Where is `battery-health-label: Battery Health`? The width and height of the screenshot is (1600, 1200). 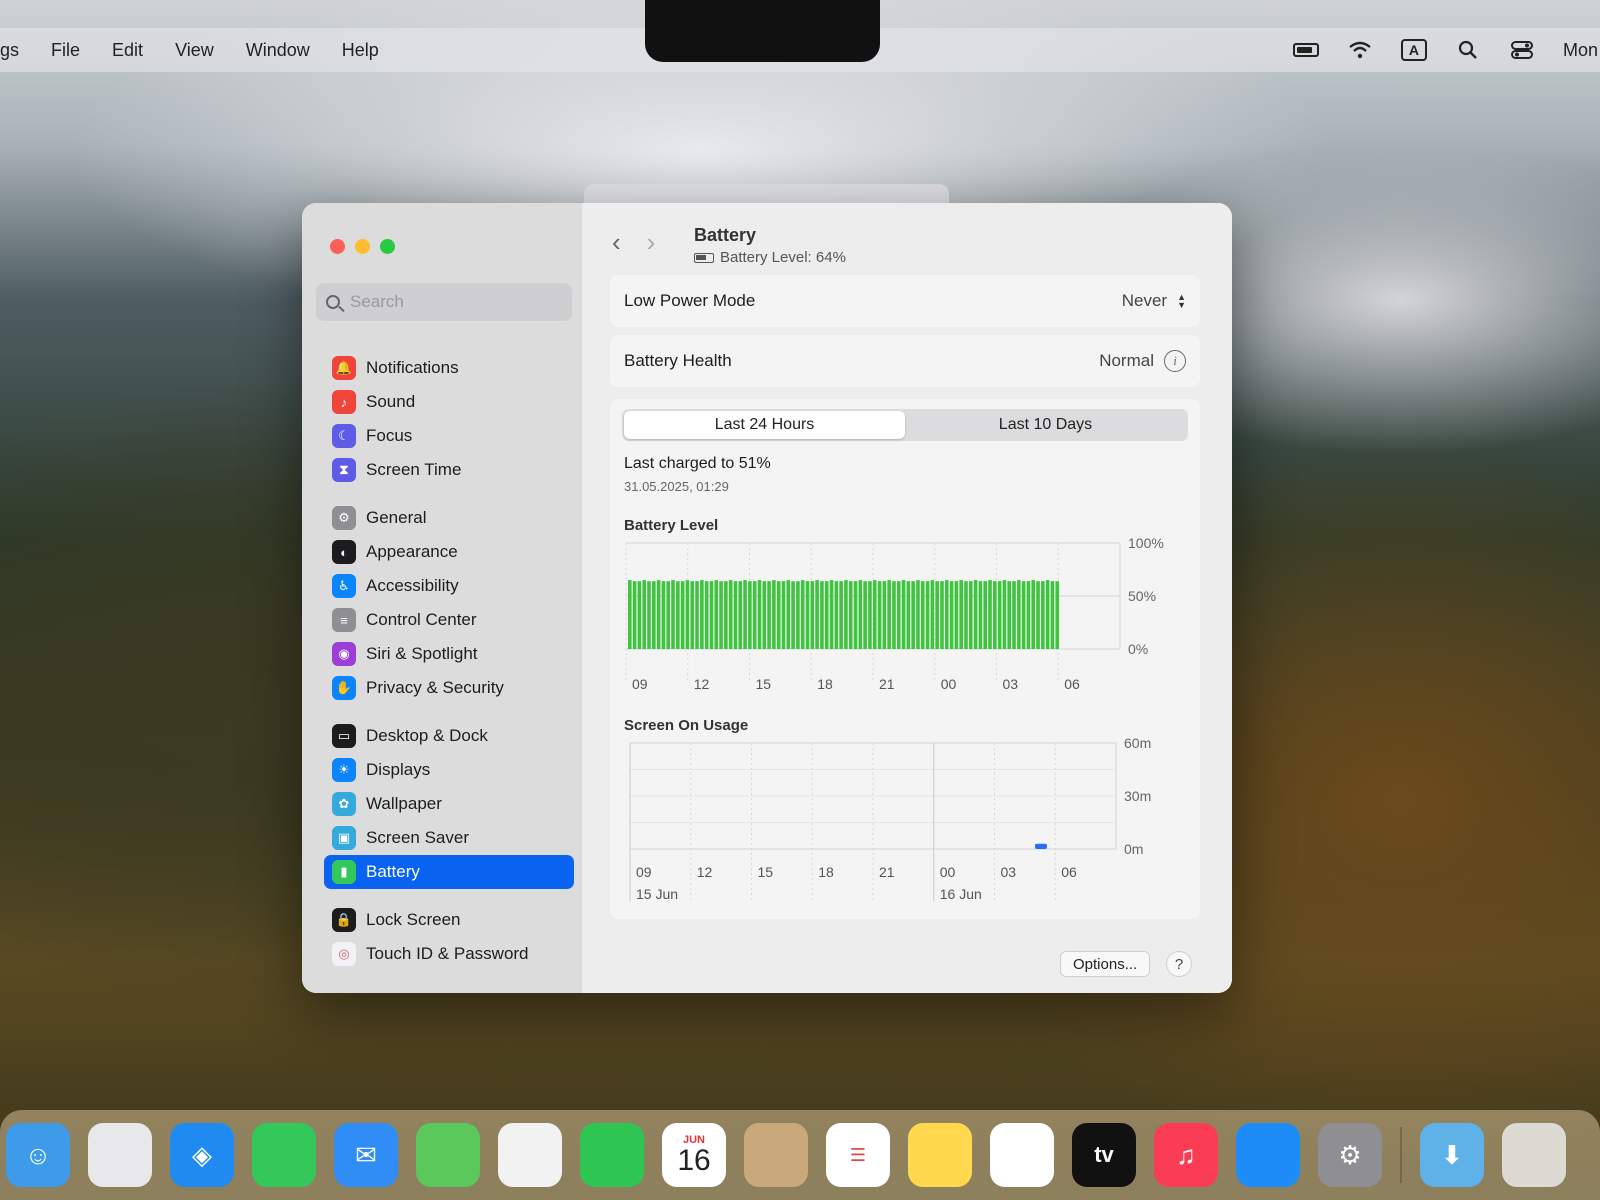
battery-health-label: Battery Health is located at coordinates (678, 360).